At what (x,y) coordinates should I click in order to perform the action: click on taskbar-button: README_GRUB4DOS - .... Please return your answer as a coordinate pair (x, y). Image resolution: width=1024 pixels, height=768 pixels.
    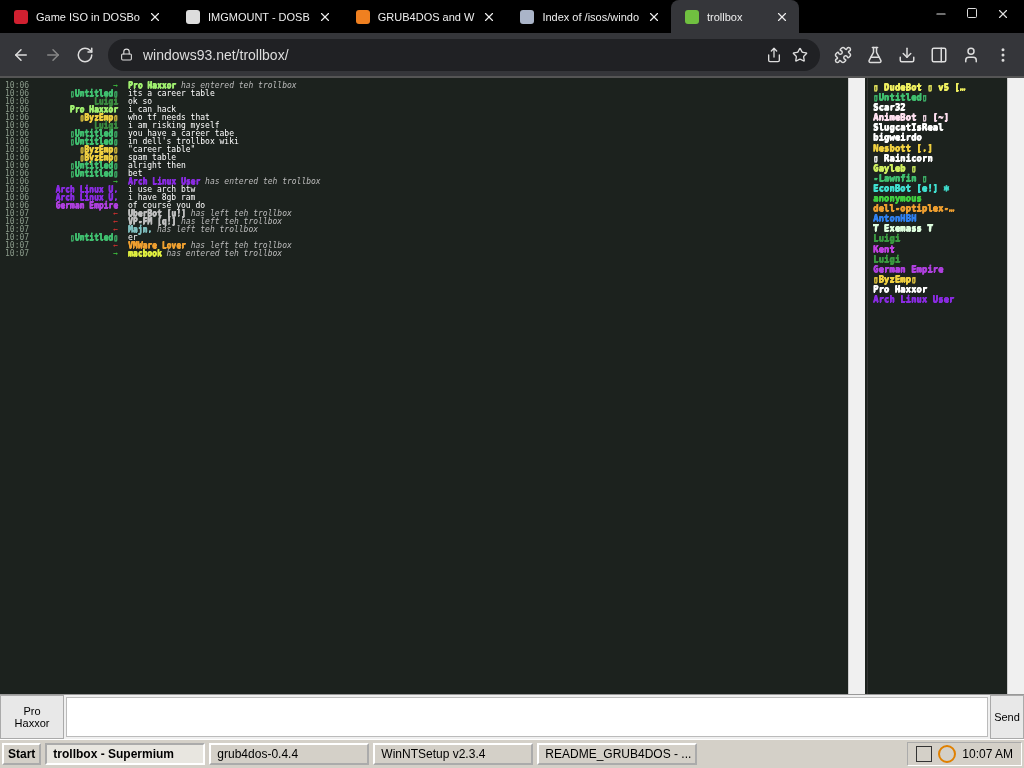
    Looking at the image, I should click on (617, 754).